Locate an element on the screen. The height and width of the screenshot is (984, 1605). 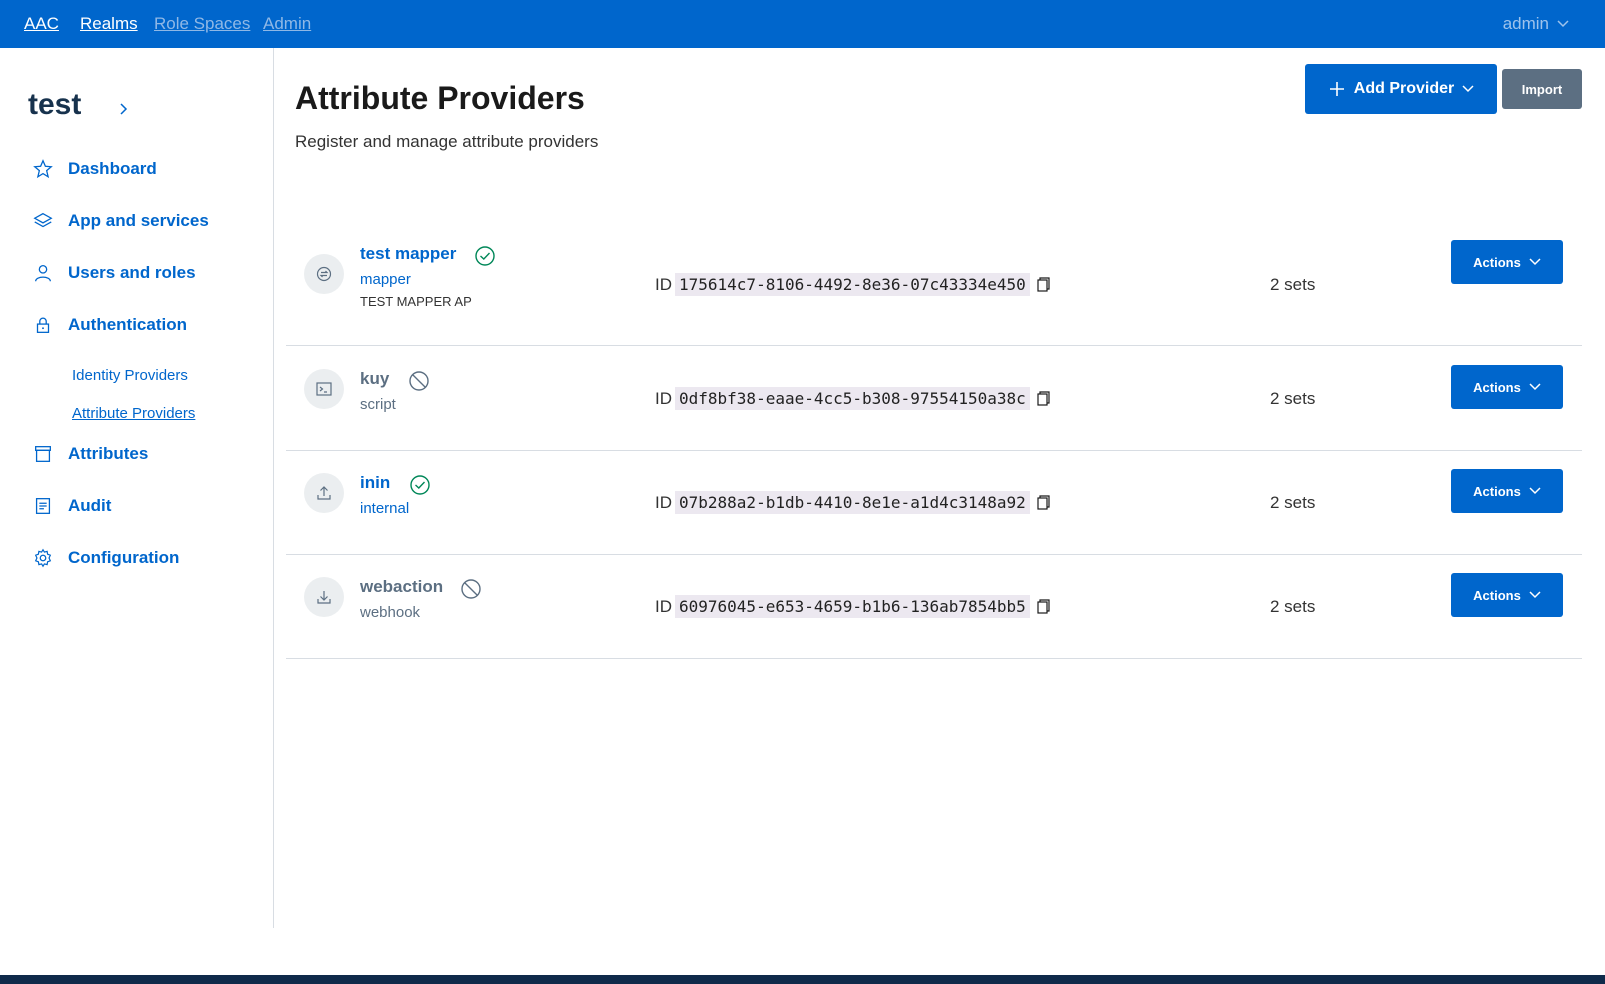
page-subtitle: Register and manage attribute providers is located at coordinates (447, 141).